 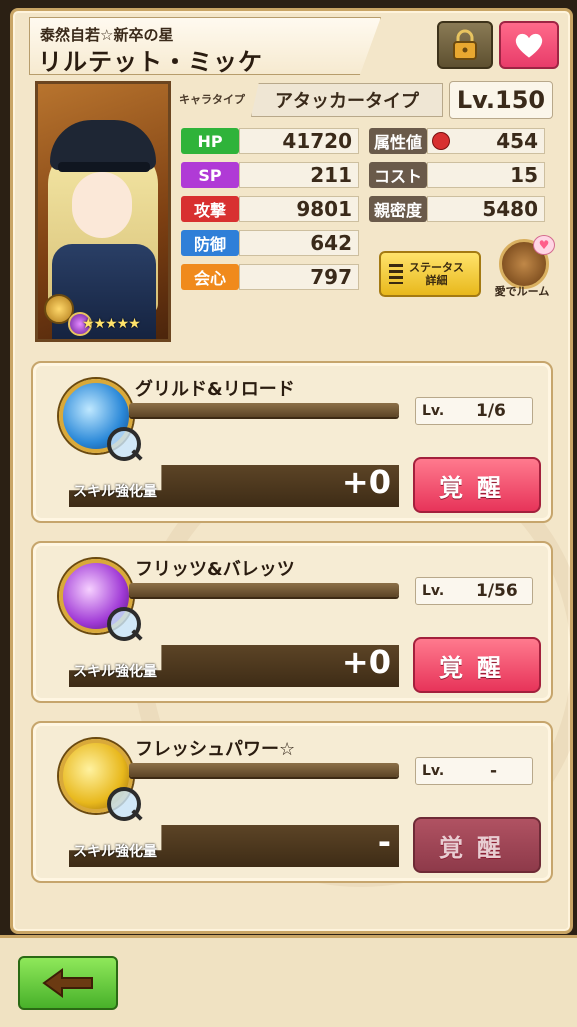 What do you see at coordinates (441, 141) in the screenshot?
I see `fire-element-icon` at bounding box center [441, 141].